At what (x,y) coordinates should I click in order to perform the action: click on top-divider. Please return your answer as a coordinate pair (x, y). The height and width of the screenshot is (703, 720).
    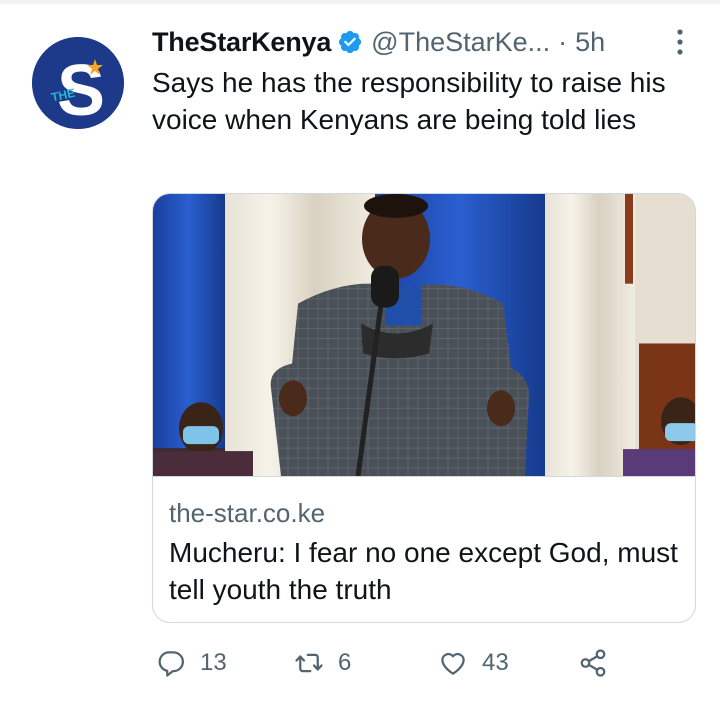
    Looking at the image, I should click on (360, 2).